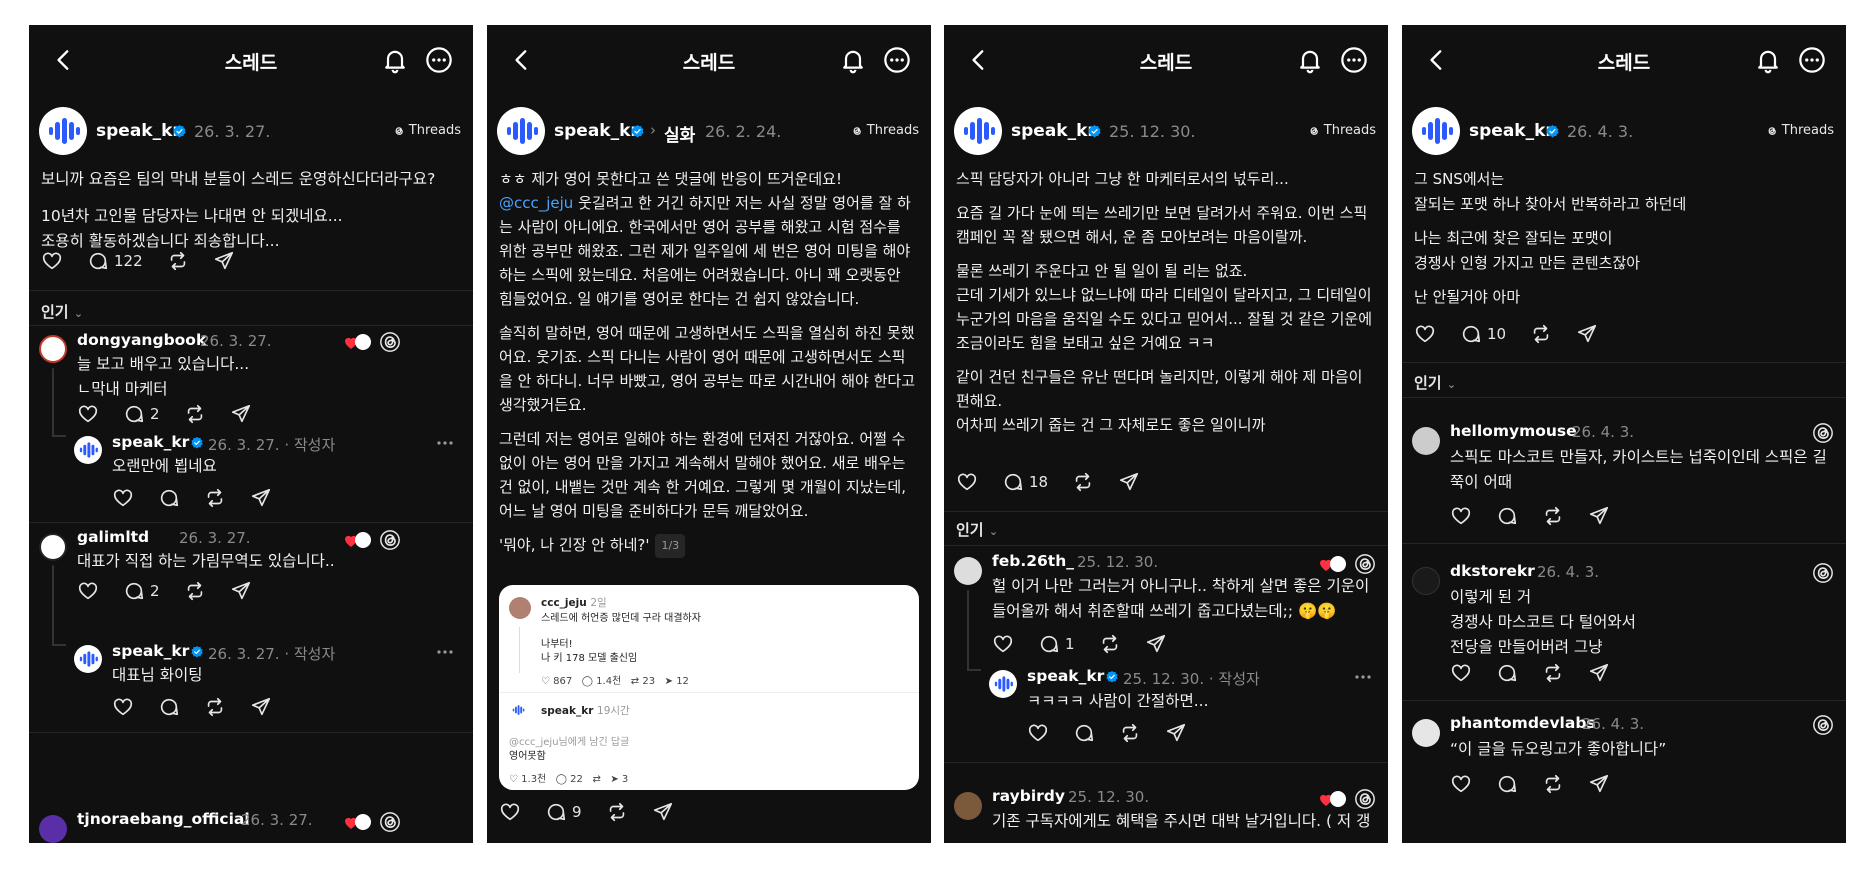  Describe the element at coordinates (536, 203) in the screenshot. I see `mention-link: @ccc_jeju` at that location.